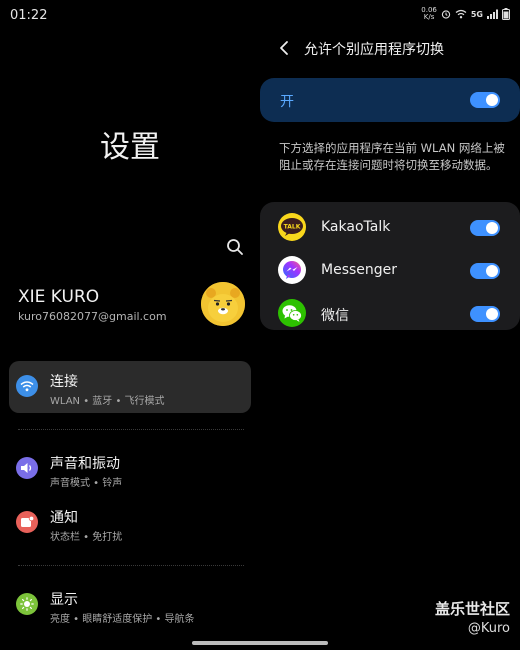 This screenshot has width=520, height=650. What do you see at coordinates (335, 316) in the screenshot?
I see `app-name: 微信` at bounding box center [335, 316].